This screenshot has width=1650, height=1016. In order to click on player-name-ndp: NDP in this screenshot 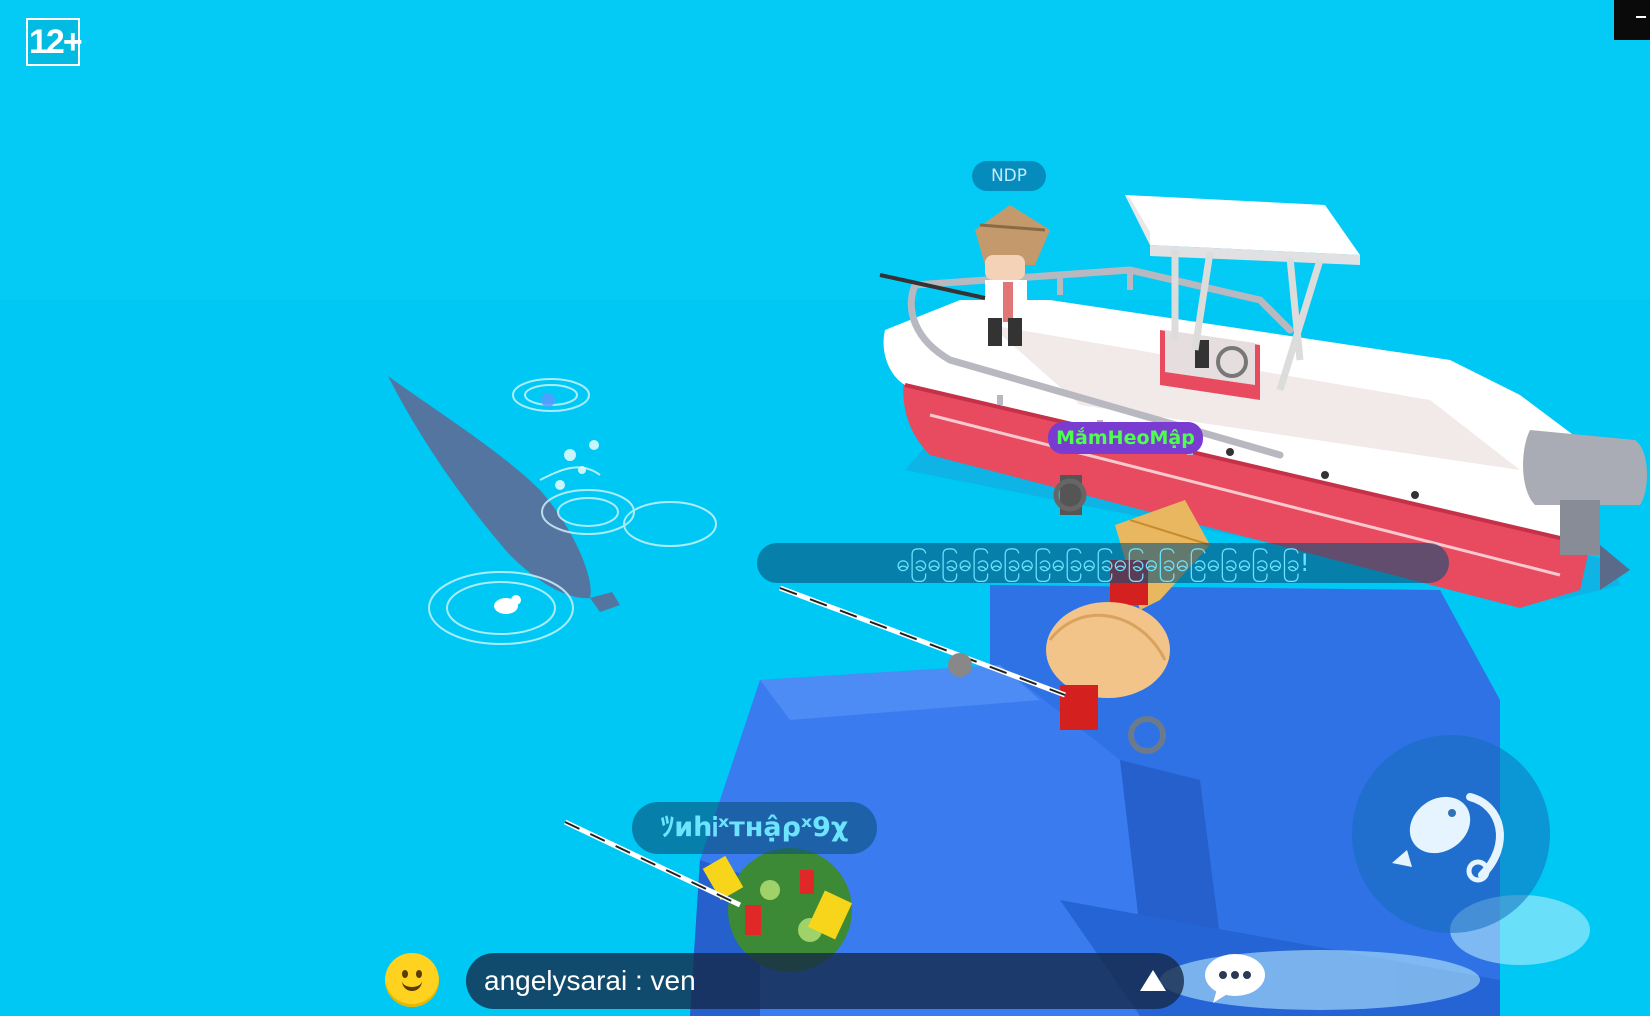, I will do `click(1009, 176)`.